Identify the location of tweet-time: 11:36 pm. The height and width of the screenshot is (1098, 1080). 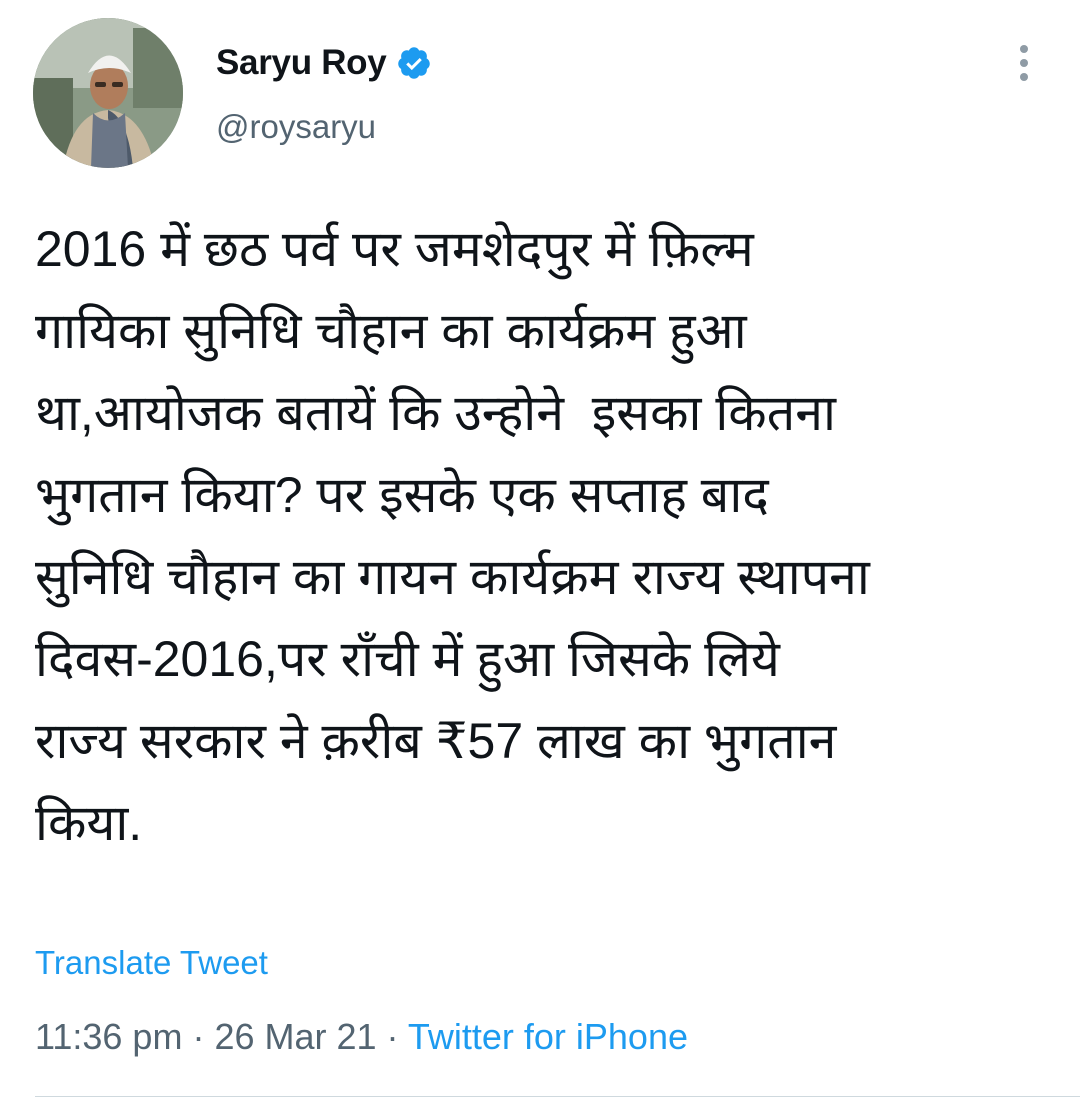
(108, 1036).